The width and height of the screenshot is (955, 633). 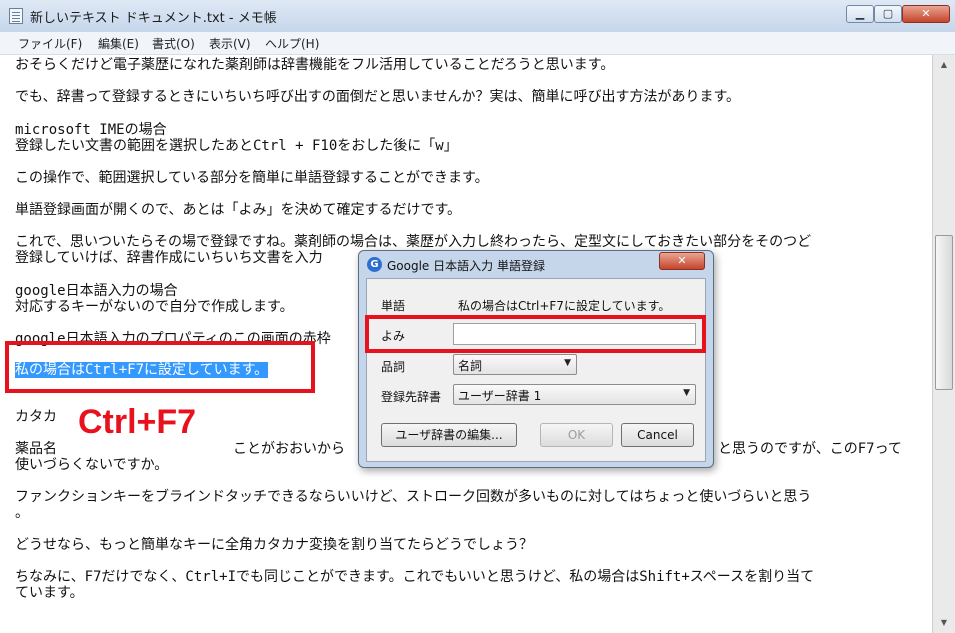 I want to click on notepad-icon, so click(x=16, y=16).